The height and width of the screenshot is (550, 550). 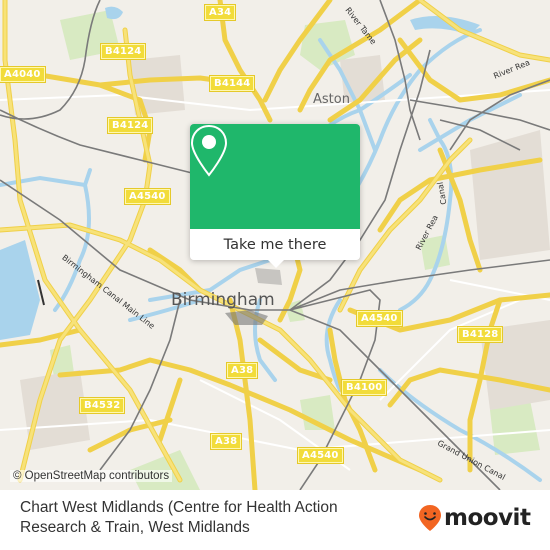 I want to click on road-label-a34: A34, so click(x=220, y=12).